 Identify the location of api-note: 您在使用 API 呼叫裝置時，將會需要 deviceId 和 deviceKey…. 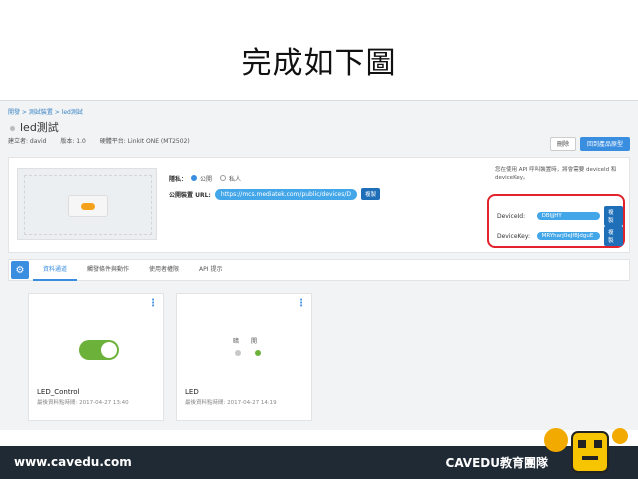
(556, 174).